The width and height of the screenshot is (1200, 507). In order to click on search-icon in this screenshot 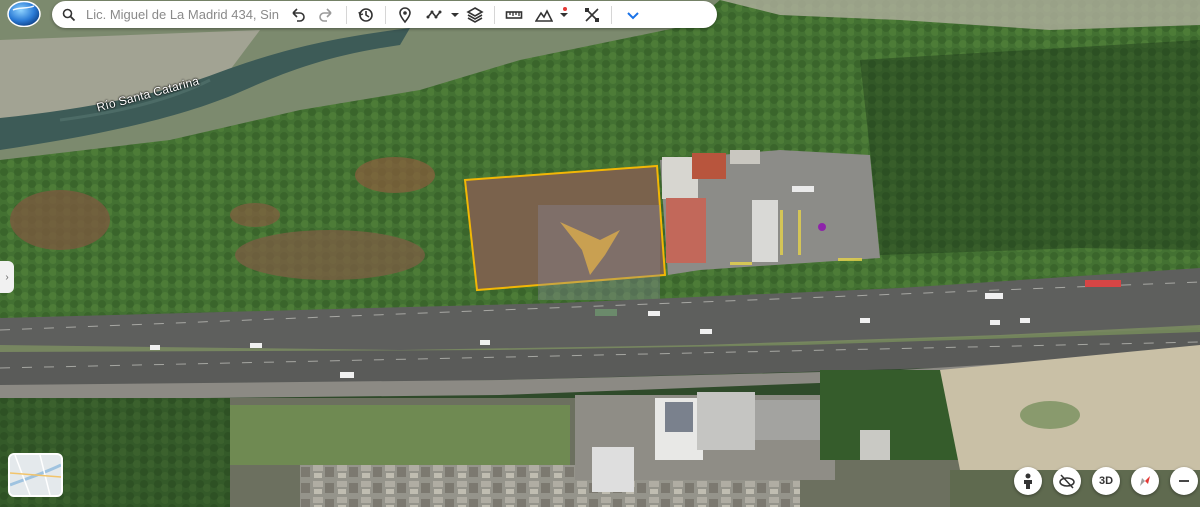, I will do `click(69, 14)`.